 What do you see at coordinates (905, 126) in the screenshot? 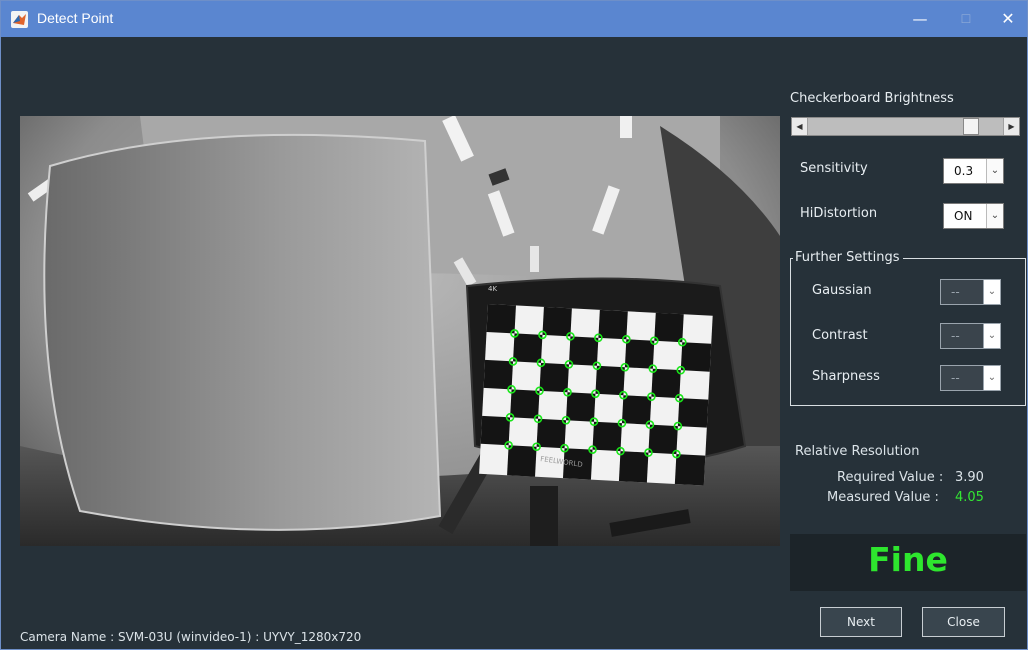
I see `brightness-slider: ◀ ▶` at bounding box center [905, 126].